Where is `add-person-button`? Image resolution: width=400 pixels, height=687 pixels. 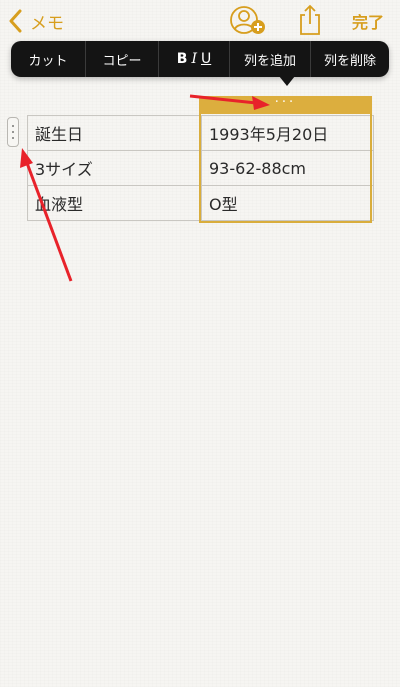
add-person-button is located at coordinates (249, 20).